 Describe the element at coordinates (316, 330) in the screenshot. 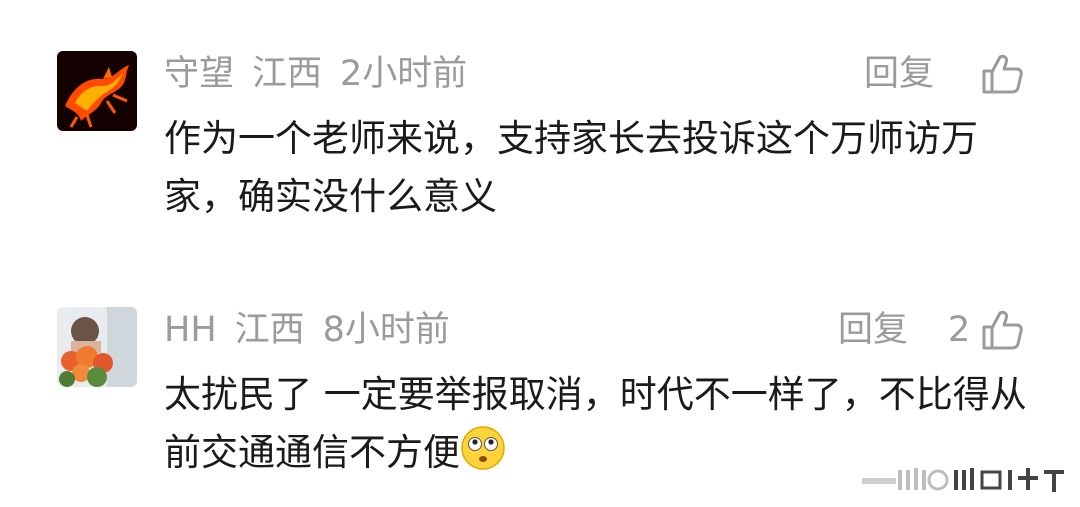

I see `comment-meta: HH 江西 8小时前` at that location.